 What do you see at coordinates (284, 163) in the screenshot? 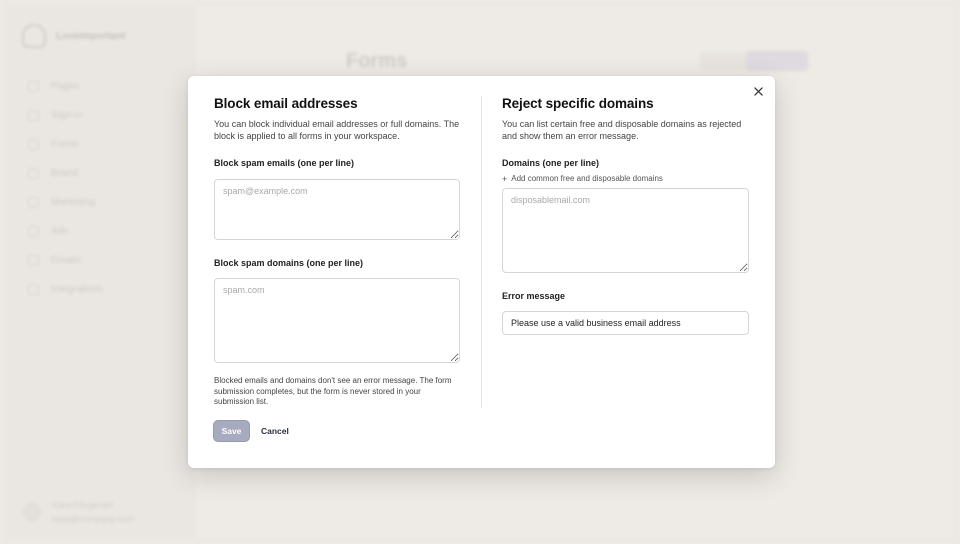
I see `spam-emails-label: Block spam emails (one per line)` at bounding box center [284, 163].